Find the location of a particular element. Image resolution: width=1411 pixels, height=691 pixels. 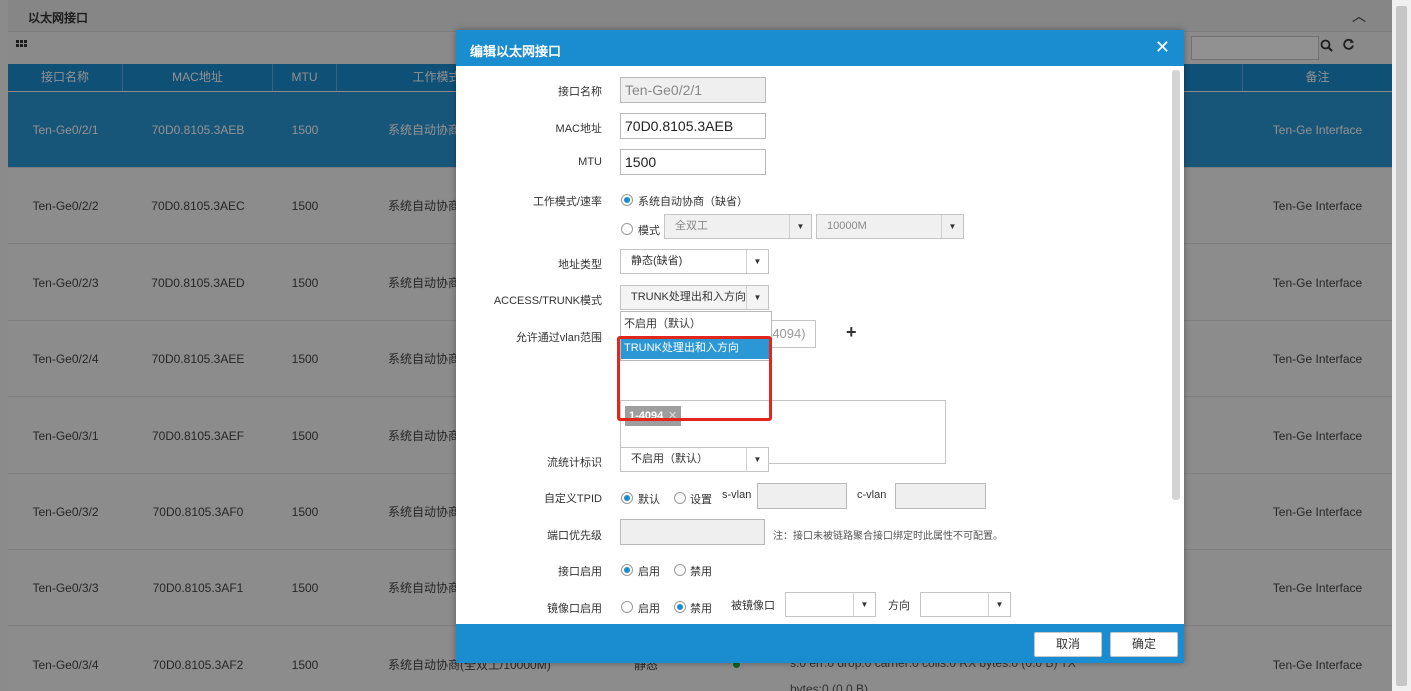

mirrored-port-select: ▼ is located at coordinates (830, 604).